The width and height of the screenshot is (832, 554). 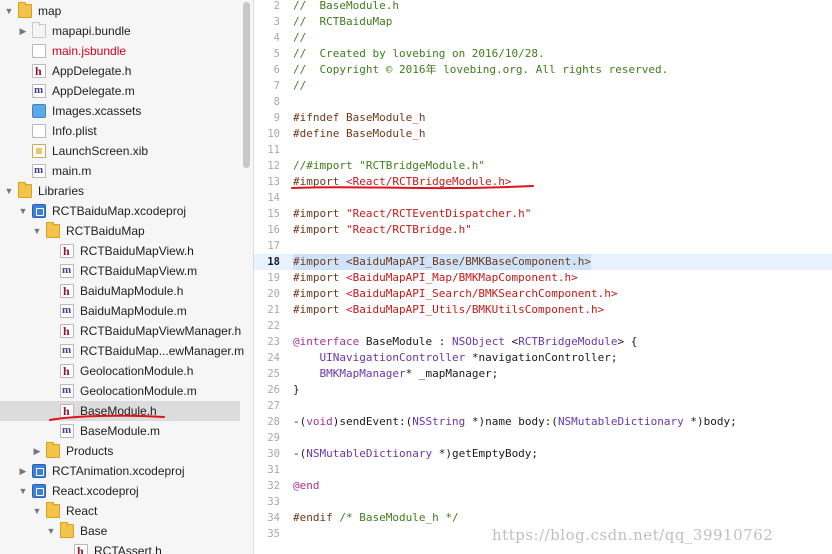 What do you see at coordinates (543, 22) in the screenshot?
I see `code-line: 3 // RCTBaiduMap` at bounding box center [543, 22].